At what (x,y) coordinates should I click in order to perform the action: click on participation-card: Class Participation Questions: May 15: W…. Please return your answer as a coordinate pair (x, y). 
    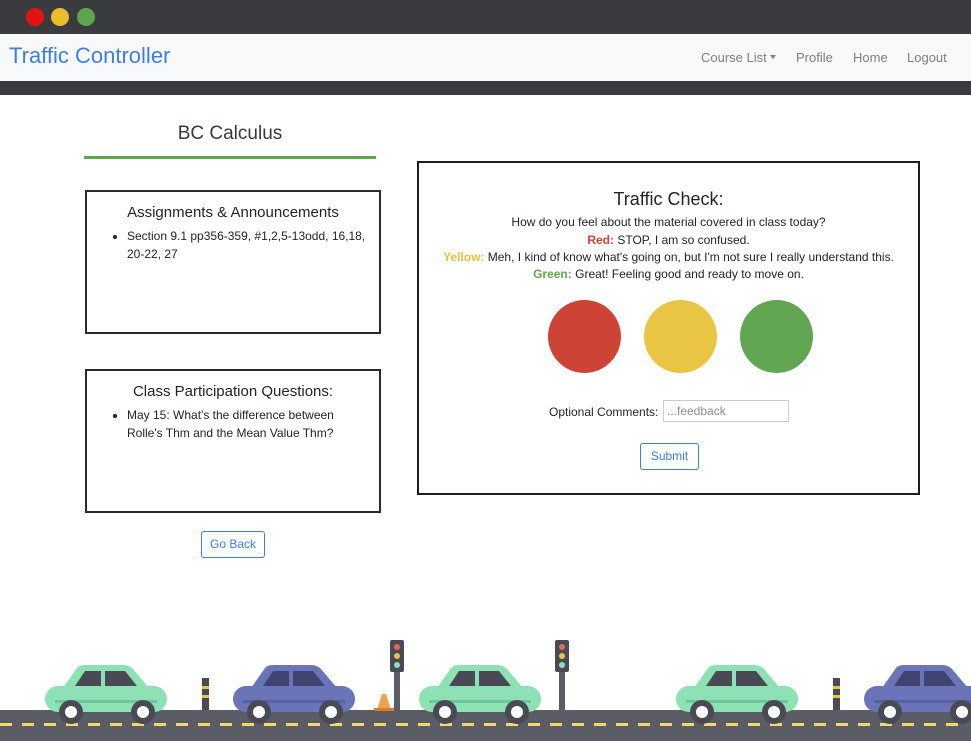
    Looking at the image, I should click on (233, 441).